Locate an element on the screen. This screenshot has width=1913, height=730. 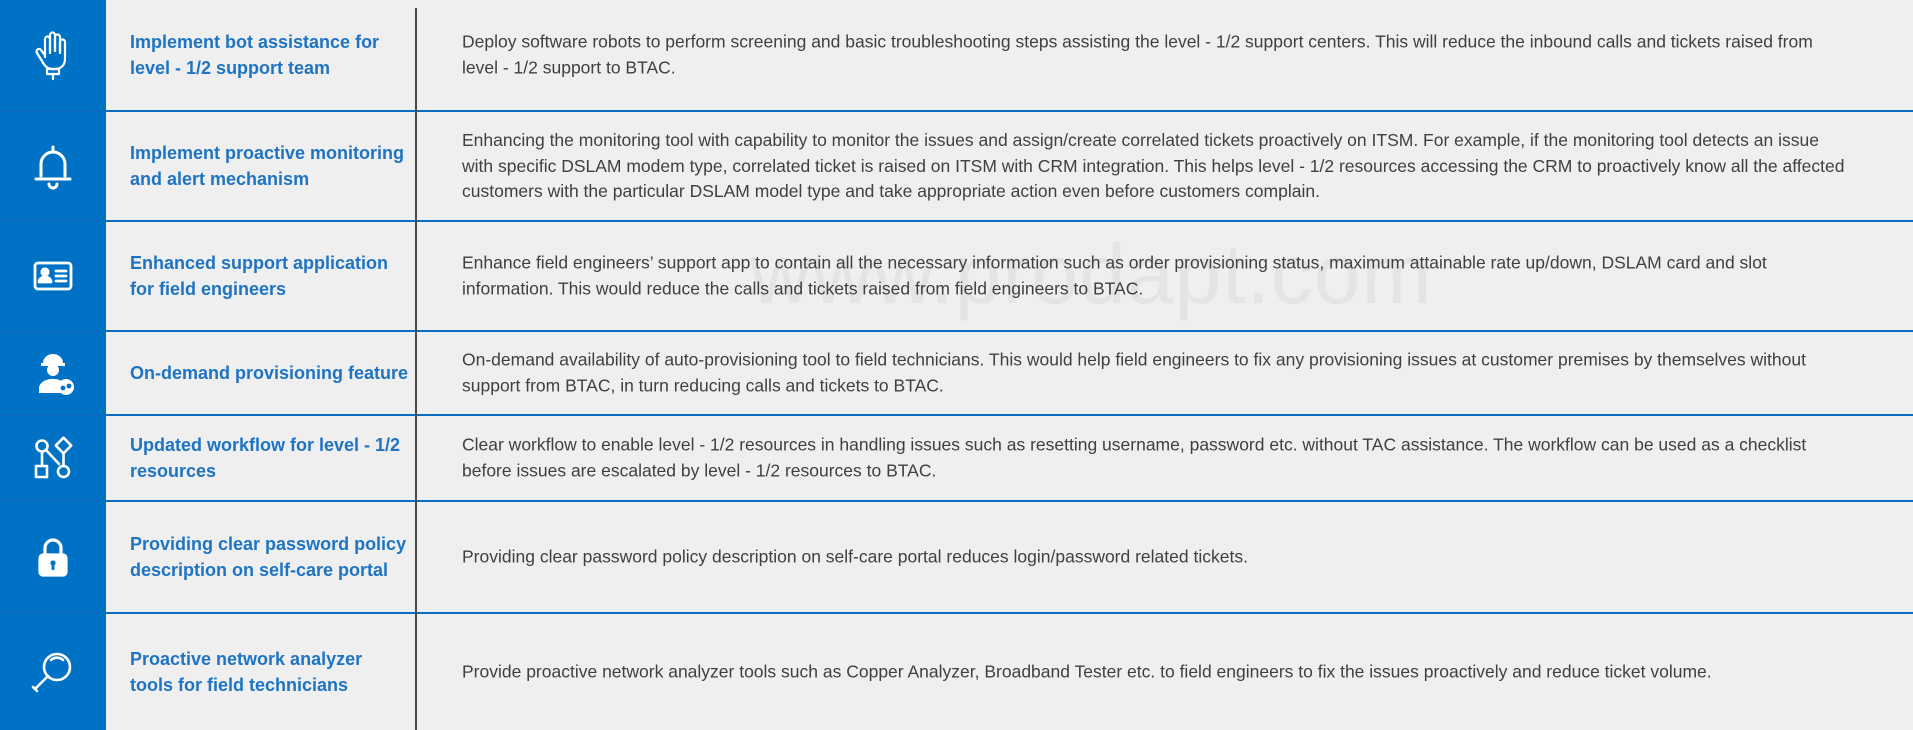
padlock-icon is located at coordinates (53, 557).